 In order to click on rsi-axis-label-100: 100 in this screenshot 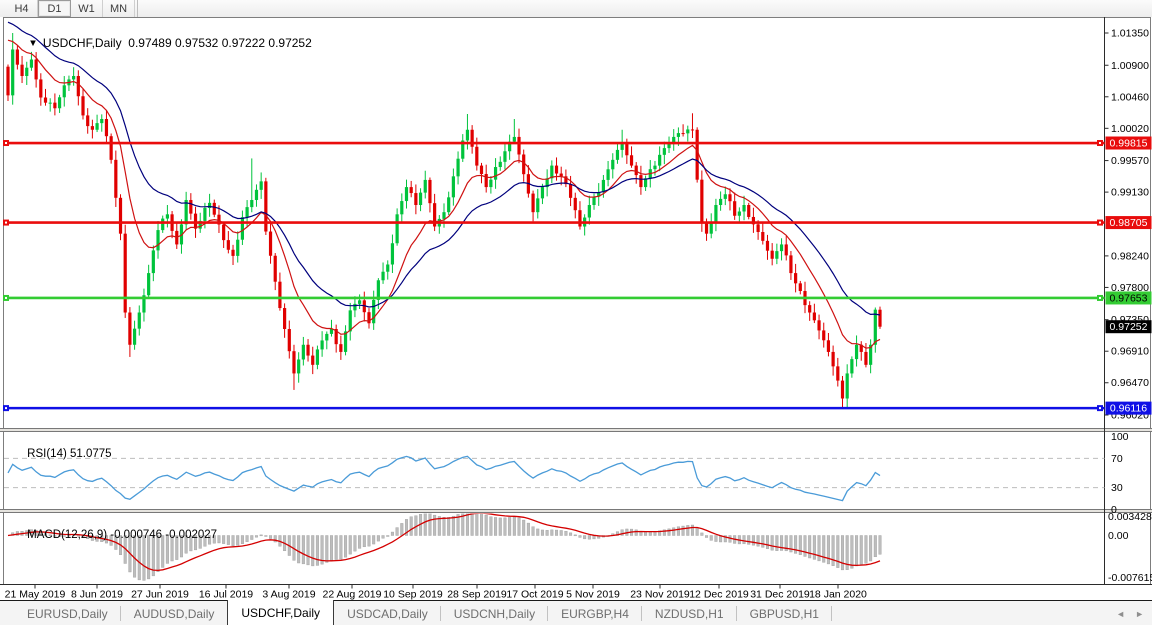, I will do `click(1120, 437)`.